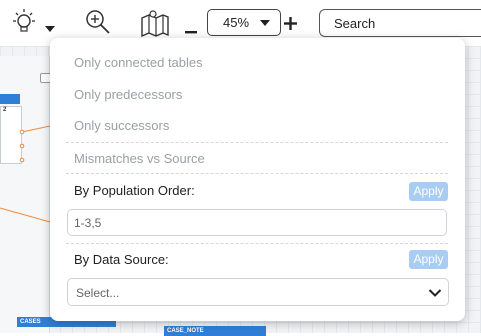 The image size is (481, 336). What do you see at coordinates (185, 331) in the screenshot?
I see `node-title: CASE_NOTE` at bounding box center [185, 331].